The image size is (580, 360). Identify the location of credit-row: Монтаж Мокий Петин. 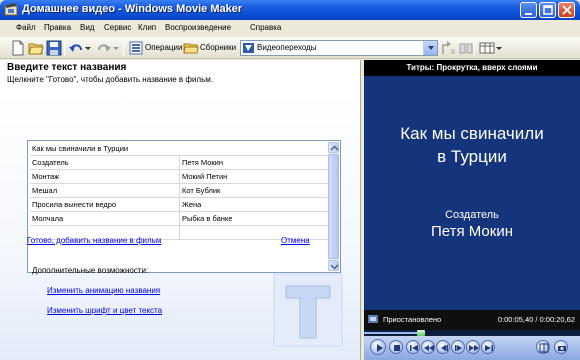
(179, 177).